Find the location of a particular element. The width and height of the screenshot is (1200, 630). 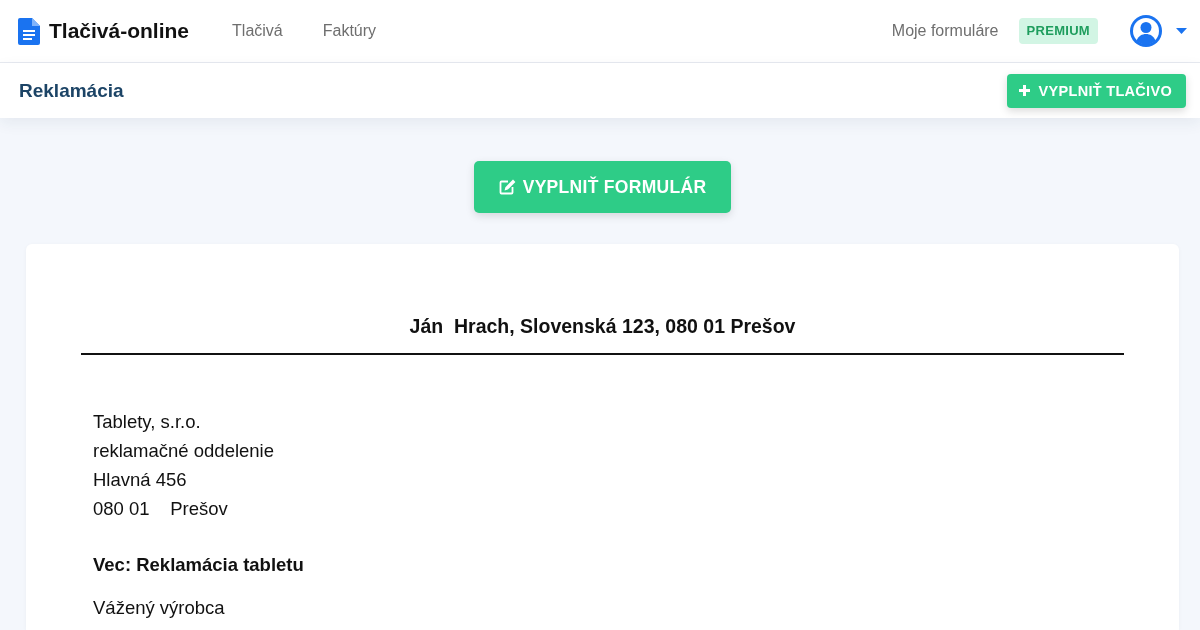

subject-line: Vec: Reklamácia tabletu is located at coordinates (198, 565).